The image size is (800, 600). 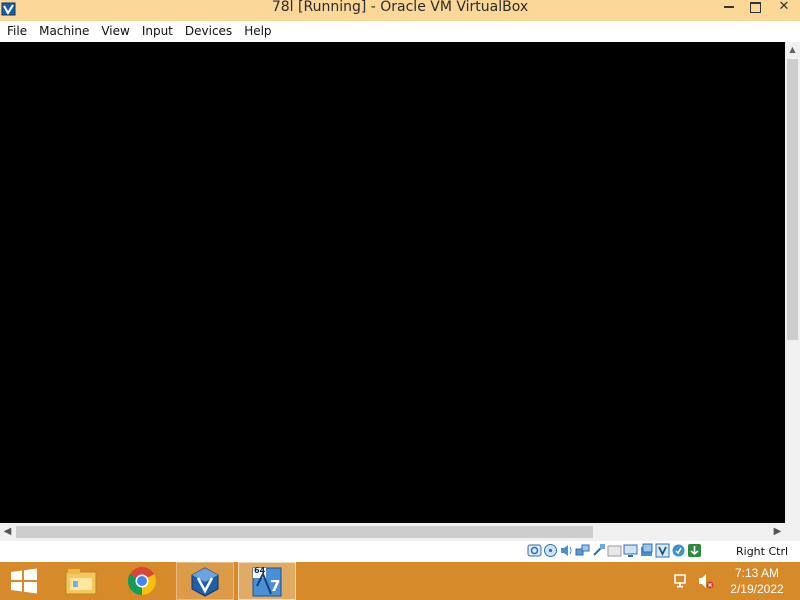 I want to click on status-indicators, so click(x=614, y=551).